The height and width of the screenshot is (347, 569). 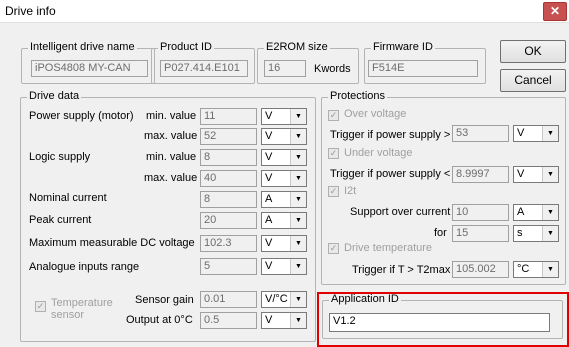 I want to click on peak-current-unit-value: A, so click(x=269, y=220).